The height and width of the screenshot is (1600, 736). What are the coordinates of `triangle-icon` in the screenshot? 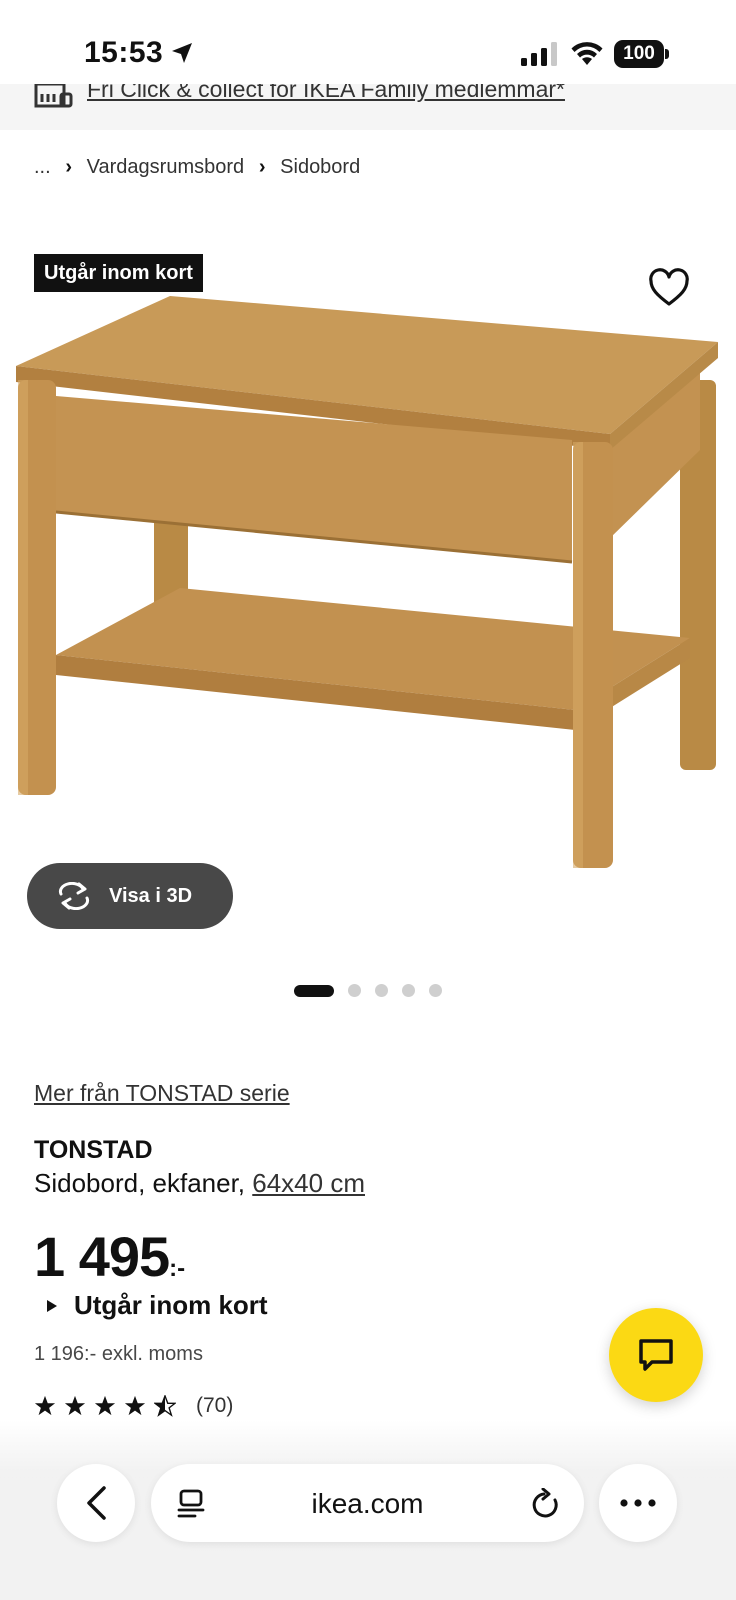 It's located at (52, 1305).